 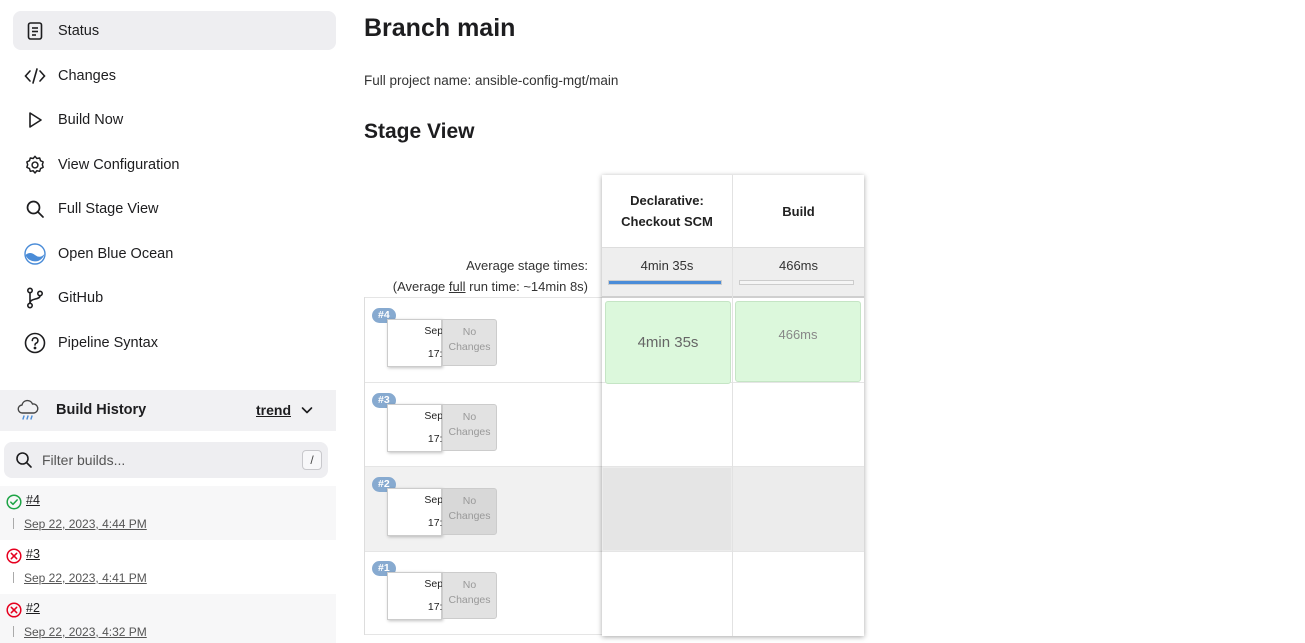 I want to click on help-icon, so click(x=35, y=343).